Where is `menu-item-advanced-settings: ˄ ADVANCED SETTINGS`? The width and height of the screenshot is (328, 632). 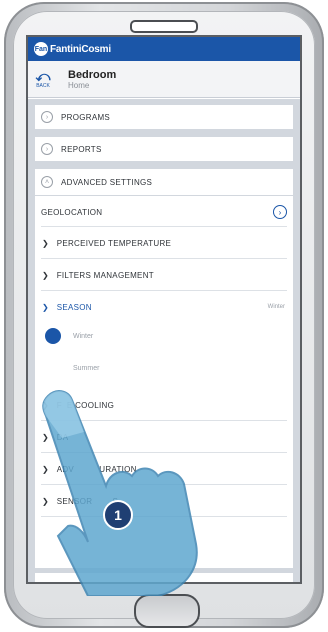
menu-item-advanced-settings: ˄ ADVANCED SETTINGS is located at coordinates (164, 182).